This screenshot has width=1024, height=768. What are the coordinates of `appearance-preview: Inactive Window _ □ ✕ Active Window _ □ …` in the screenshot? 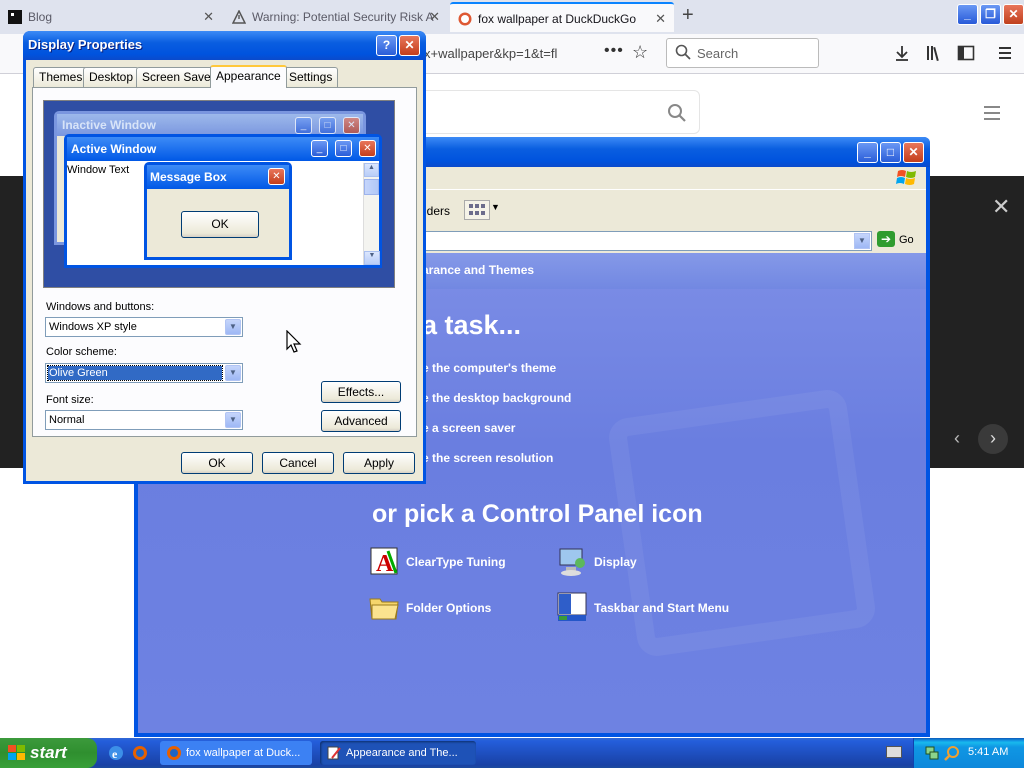 It's located at (219, 194).